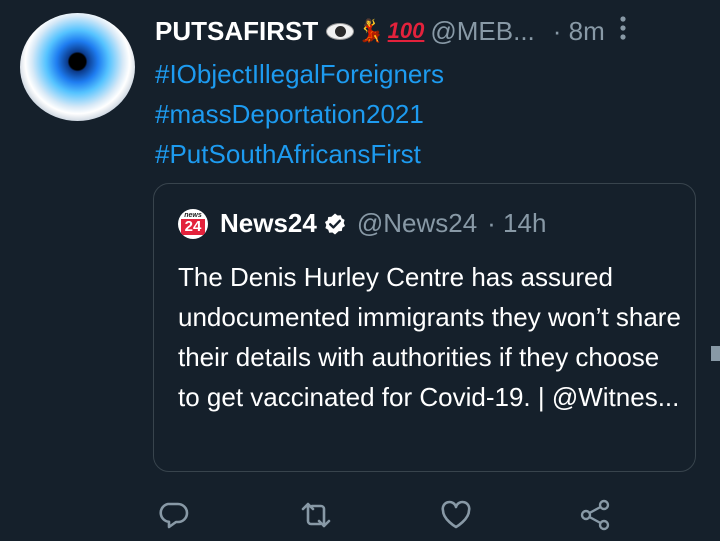  I want to click on retweet-icon, so click(316, 515).